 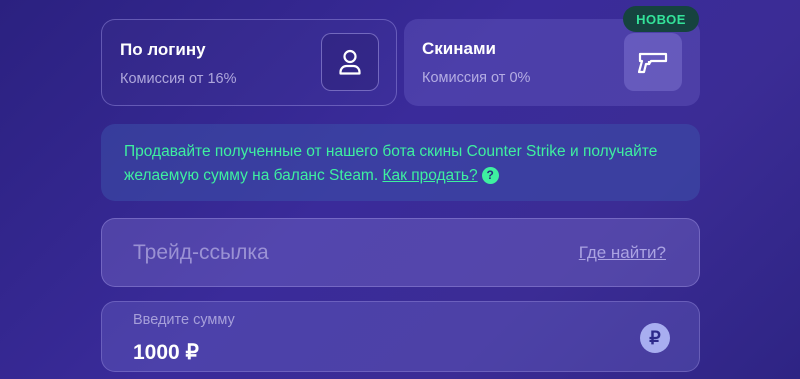 What do you see at coordinates (655, 338) in the screenshot?
I see `ruble-icon: ₽` at bounding box center [655, 338].